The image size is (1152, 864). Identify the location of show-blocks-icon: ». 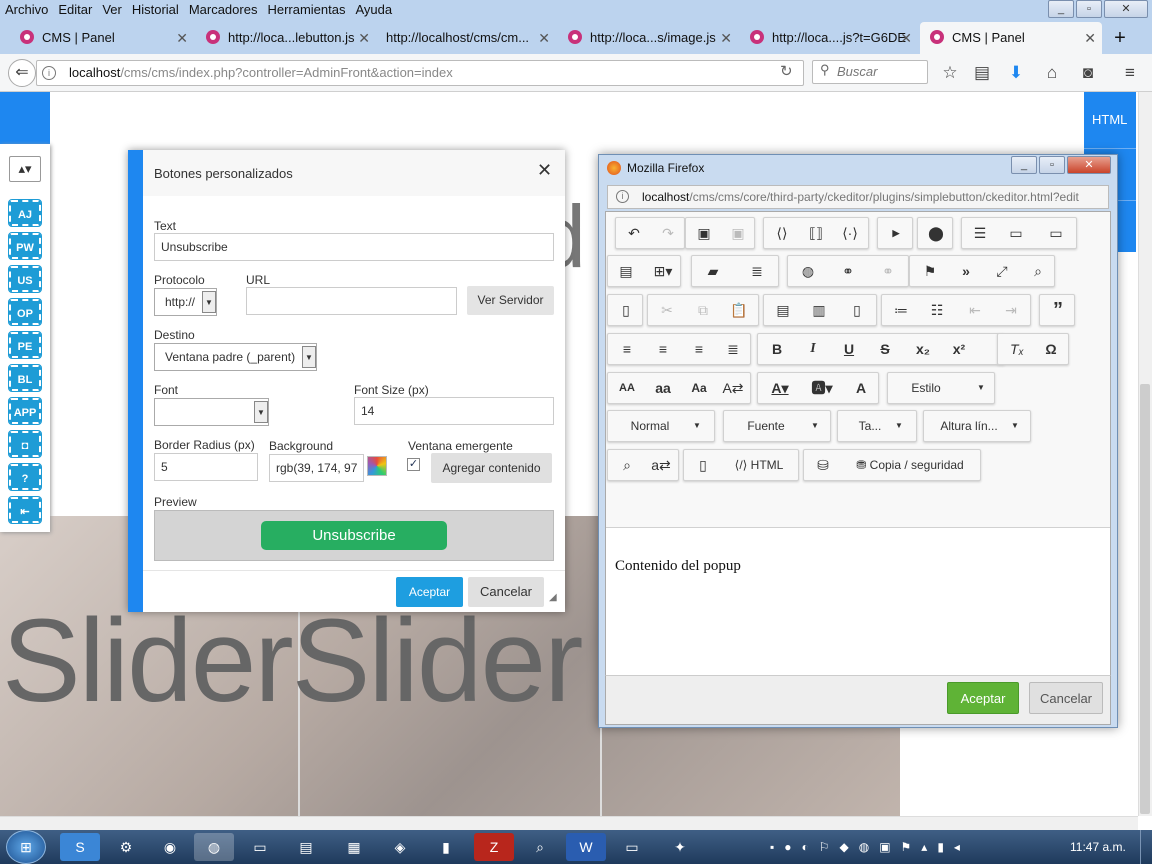
(966, 271).